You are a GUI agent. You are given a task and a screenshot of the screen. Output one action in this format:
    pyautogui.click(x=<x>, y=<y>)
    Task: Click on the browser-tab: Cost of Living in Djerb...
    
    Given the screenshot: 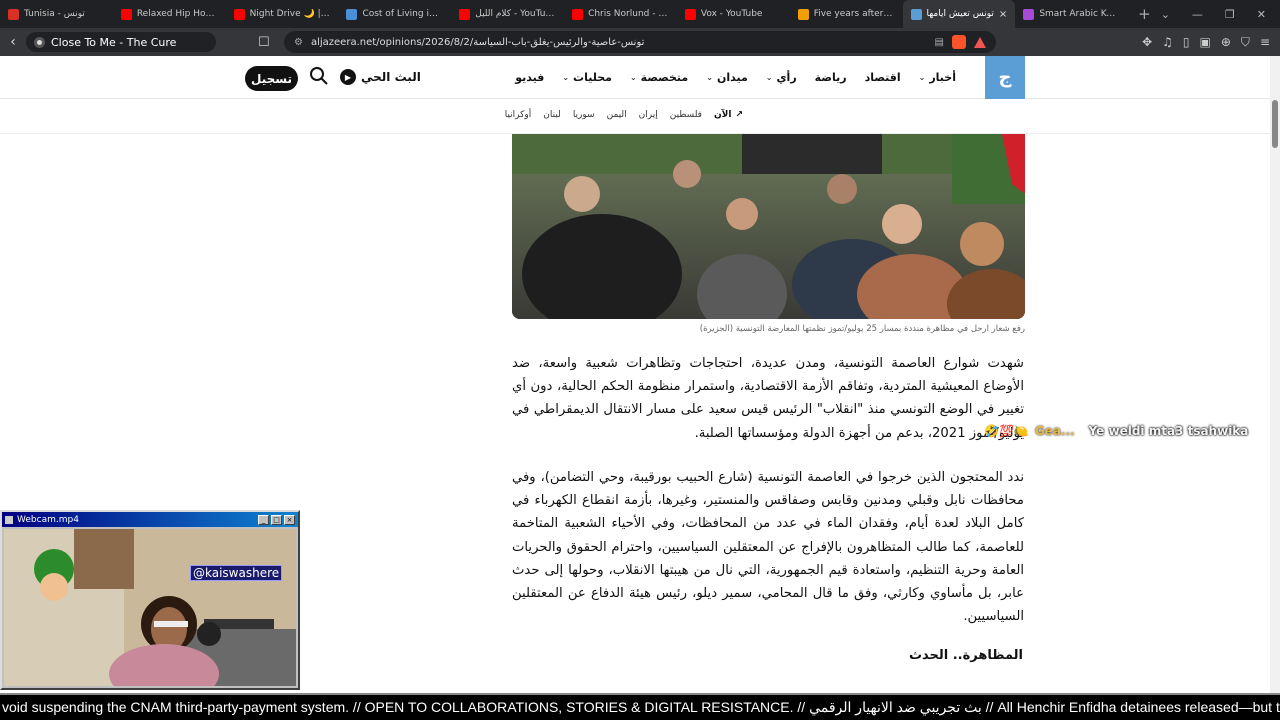 What is the action you would take?
    pyautogui.click(x=394, y=14)
    